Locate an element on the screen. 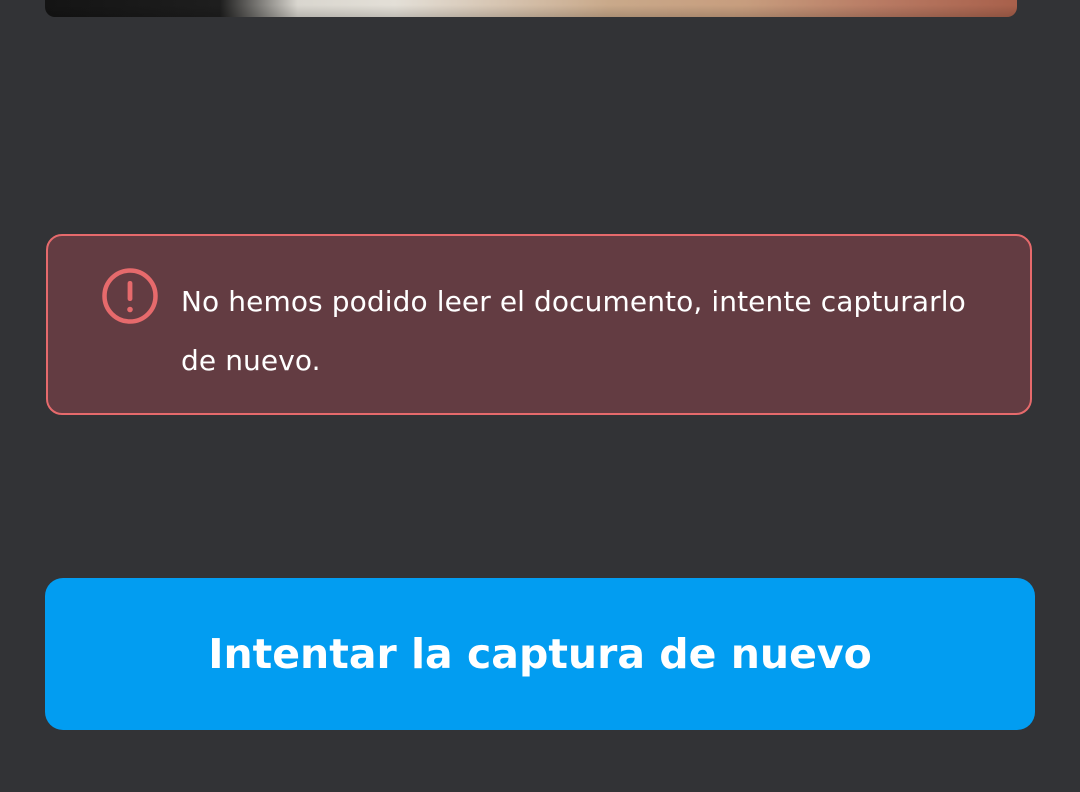 The image size is (1080, 792). captured-document-preview is located at coordinates (531, 8).